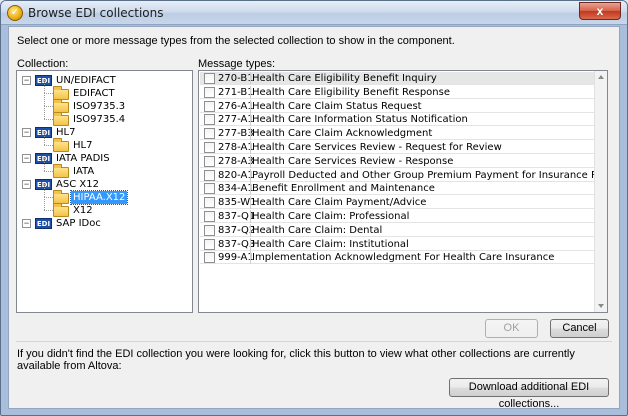  Describe the element at coordinates (236, 92) in the screenshot. I see `message-code: 271-B1` at that location.